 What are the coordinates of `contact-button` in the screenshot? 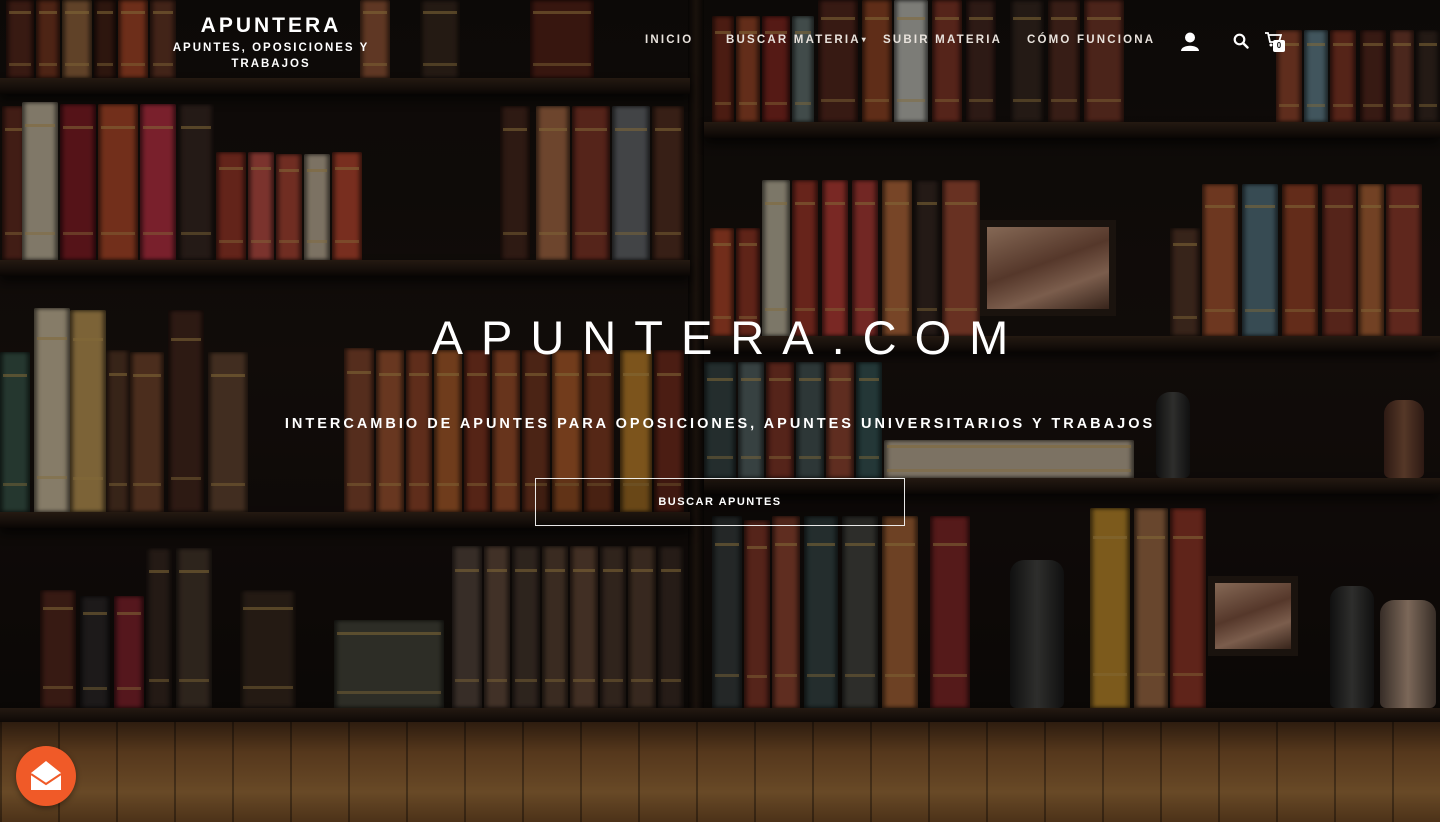 It's located at (46, 776).